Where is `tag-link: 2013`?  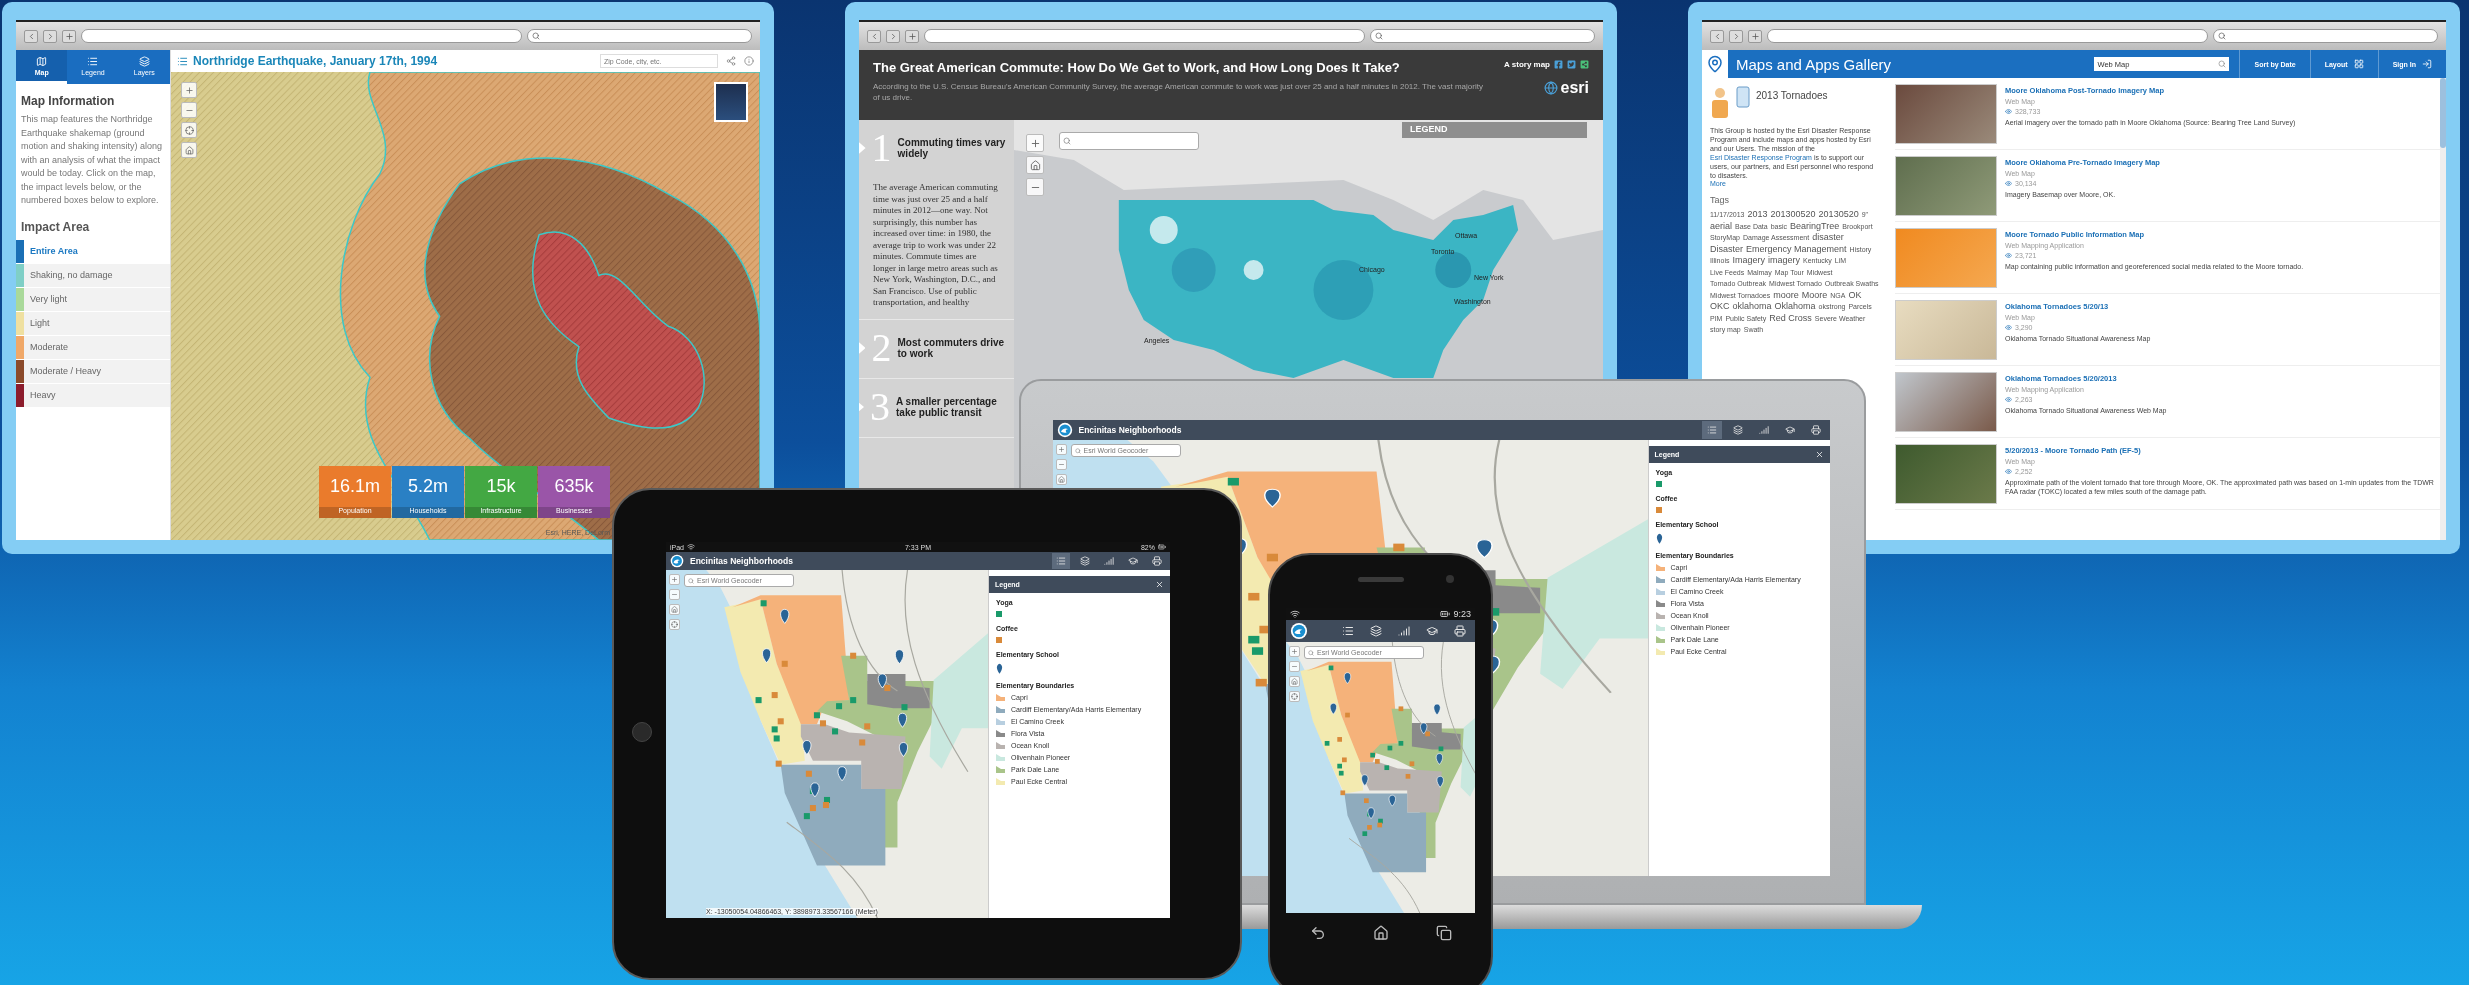 tag-link: 2013 is located at coordinates (1757, 215).